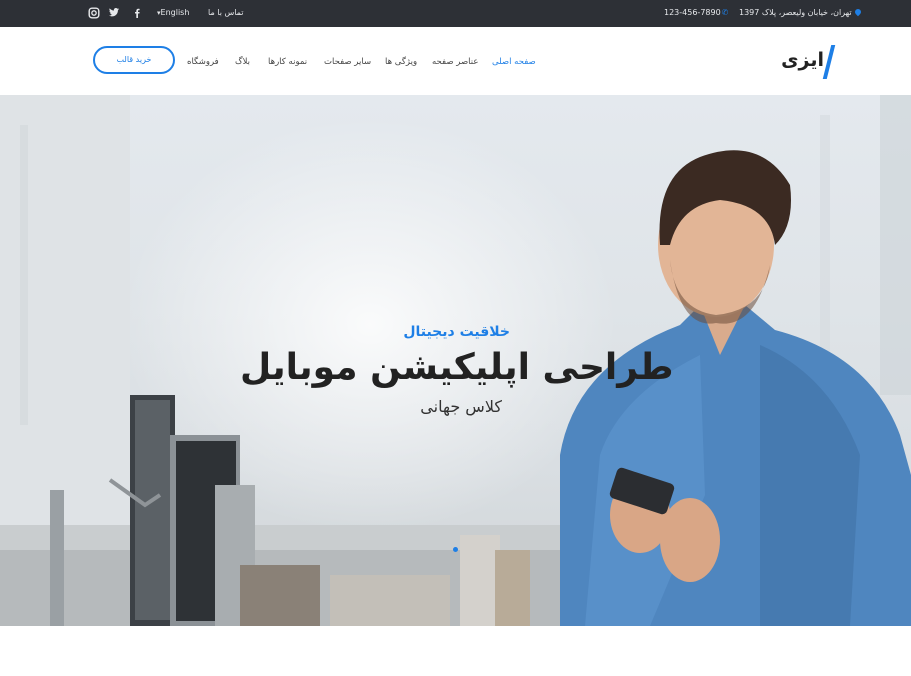  Describe the element at coordinates (347, 62) in the screenshot. I see `nav-other-pages: سایر صفحات` at that location.